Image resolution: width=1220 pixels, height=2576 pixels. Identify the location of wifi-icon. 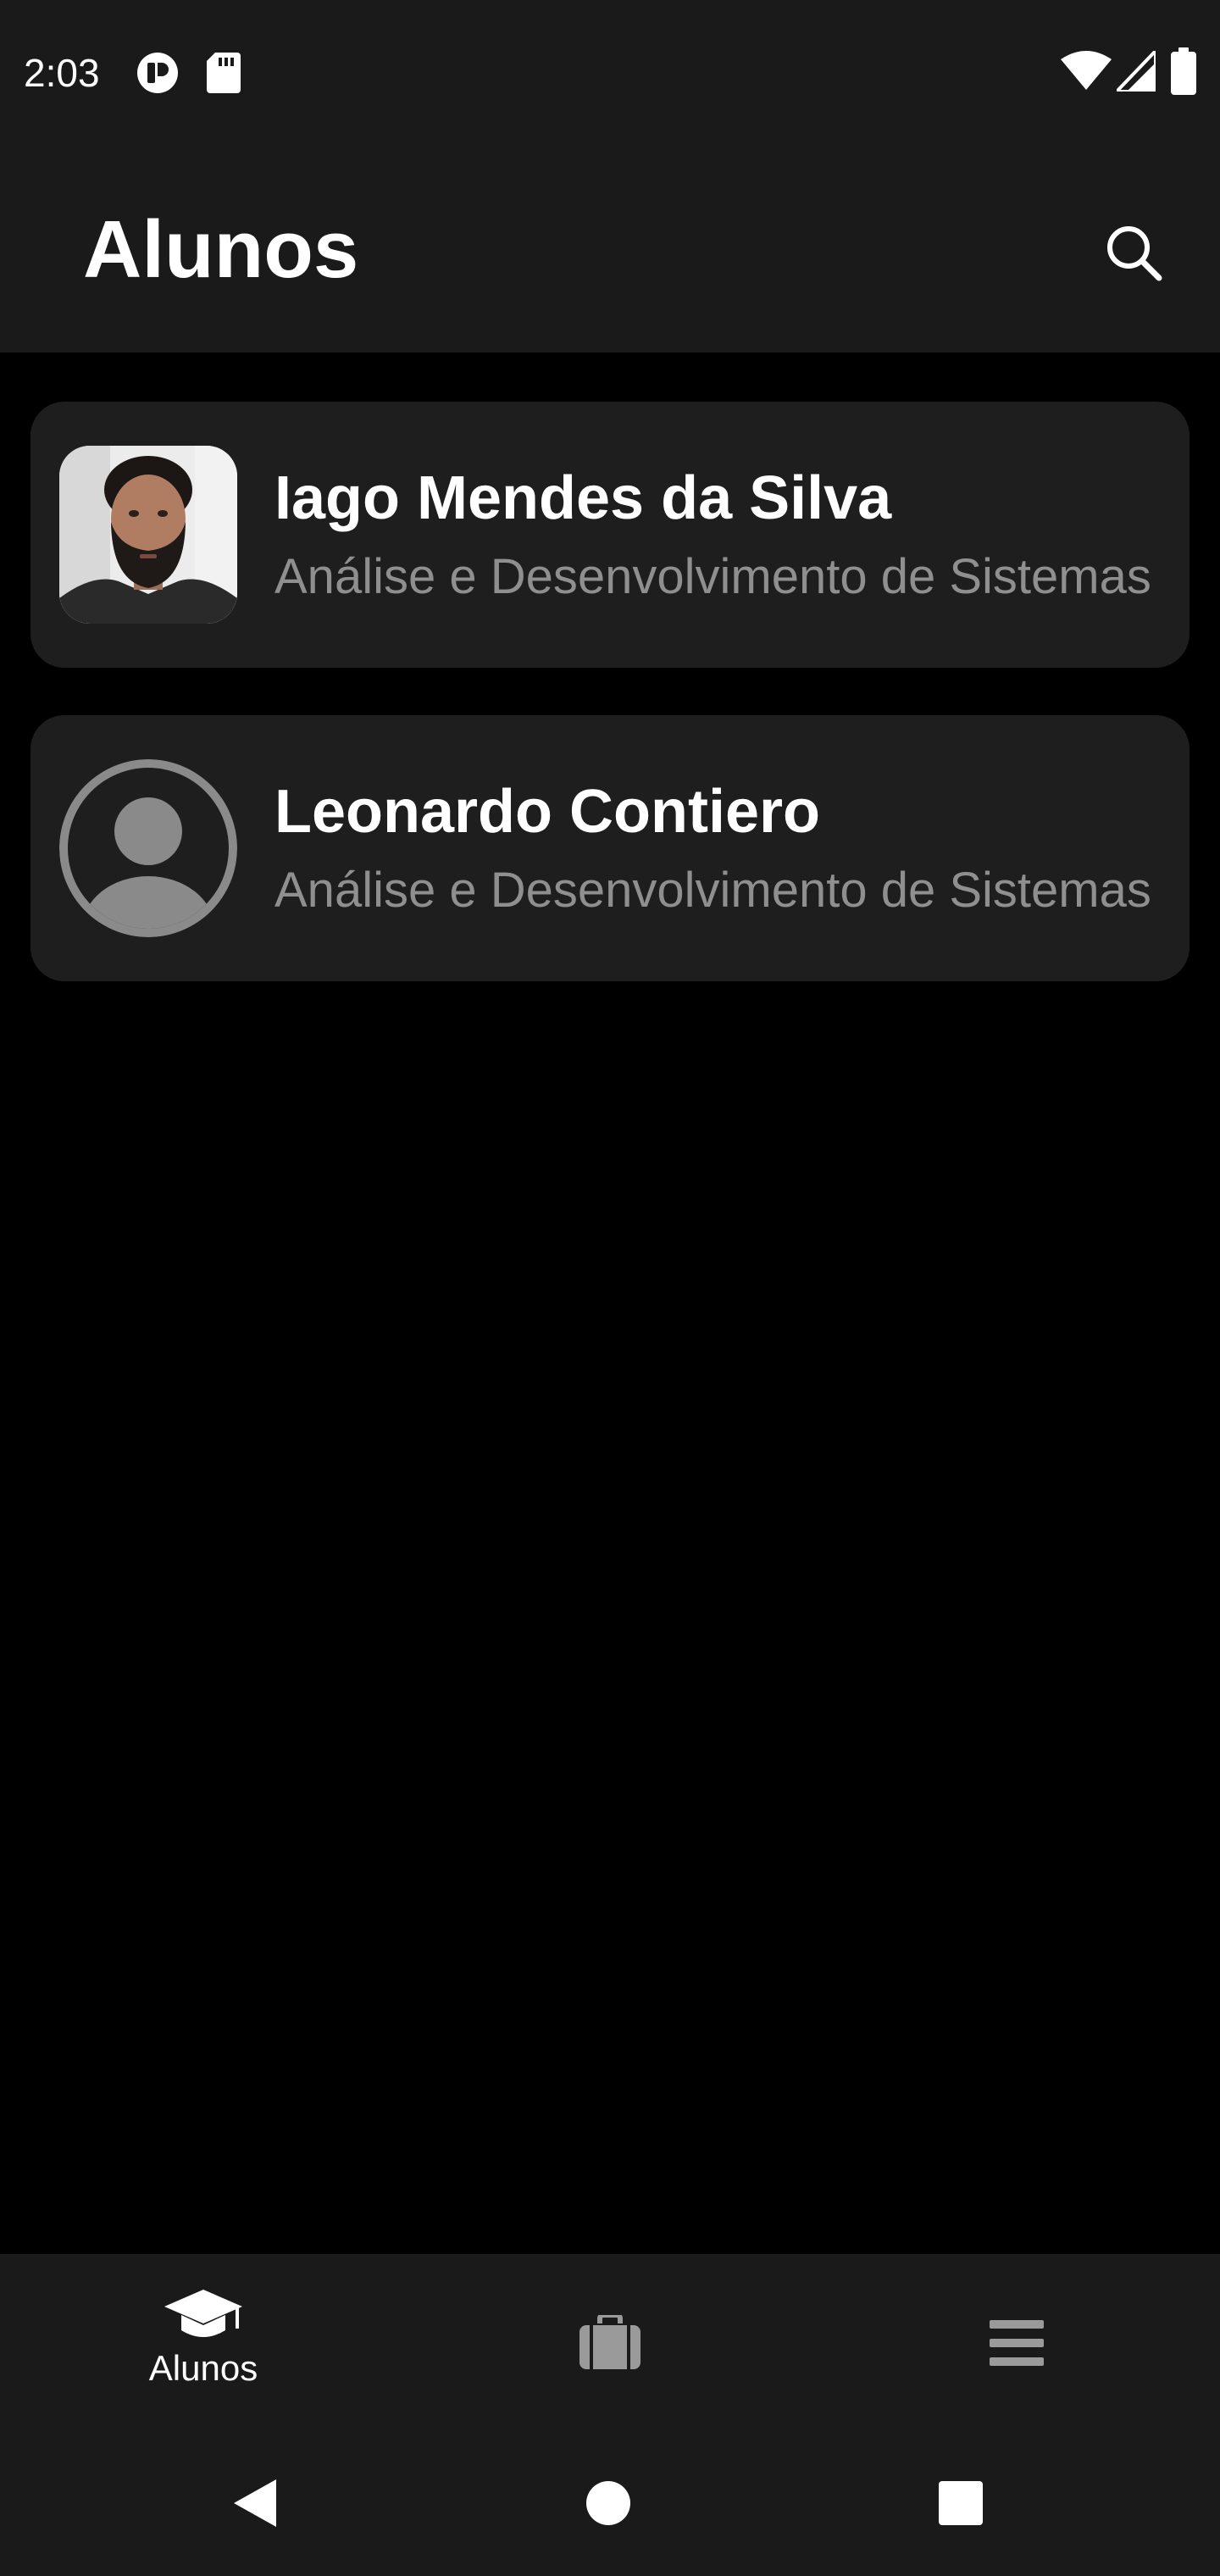
(1086, 70).